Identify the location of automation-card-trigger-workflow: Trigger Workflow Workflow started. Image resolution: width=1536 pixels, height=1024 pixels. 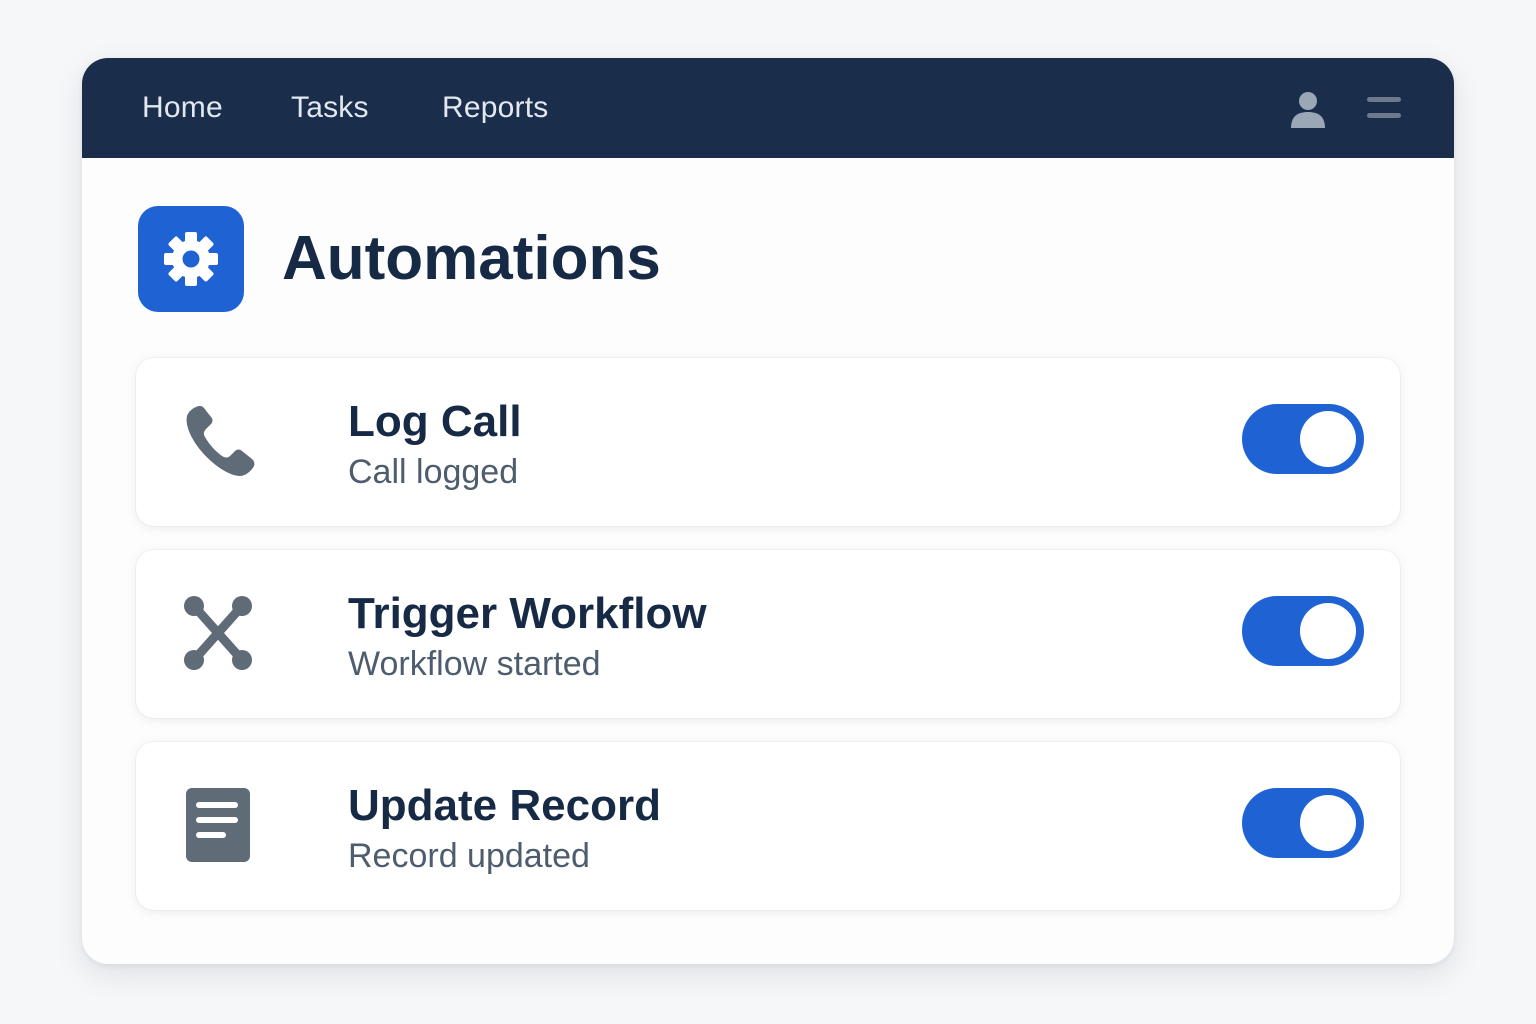
(768, 634).